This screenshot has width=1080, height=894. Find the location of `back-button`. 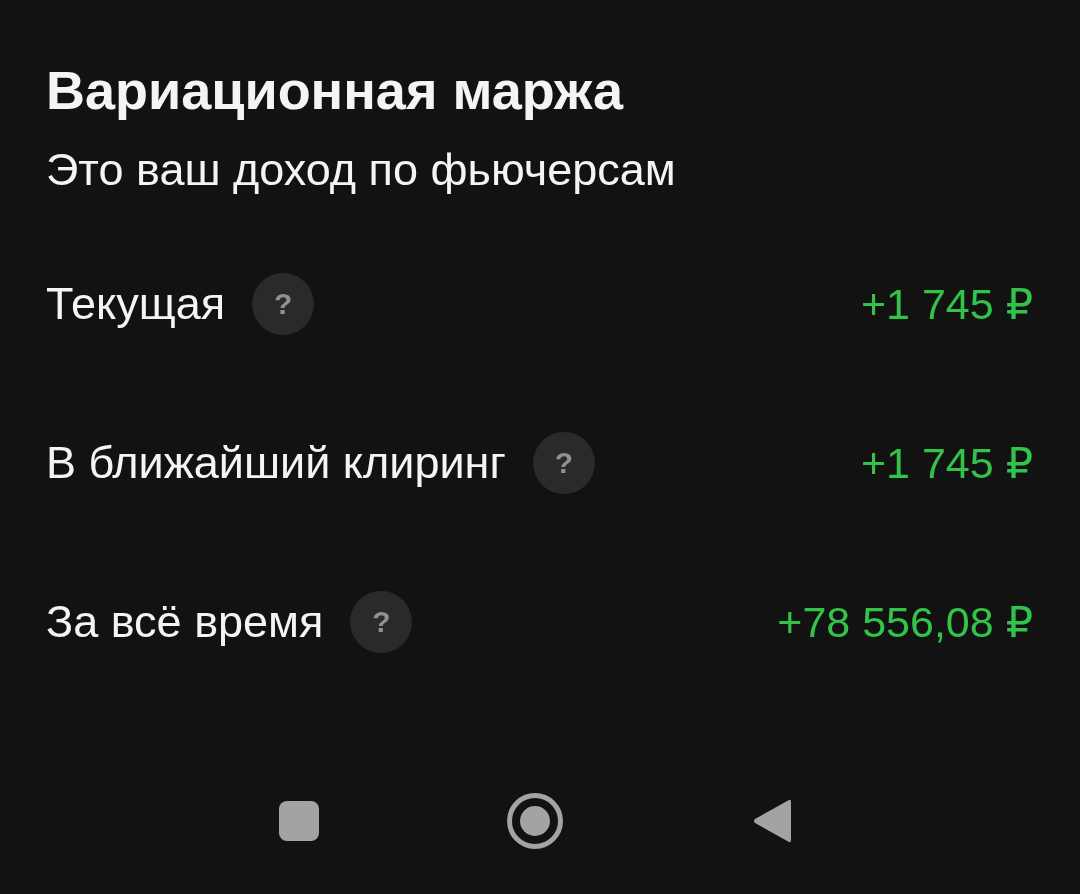

back-button is located at coordinates (771, 821).